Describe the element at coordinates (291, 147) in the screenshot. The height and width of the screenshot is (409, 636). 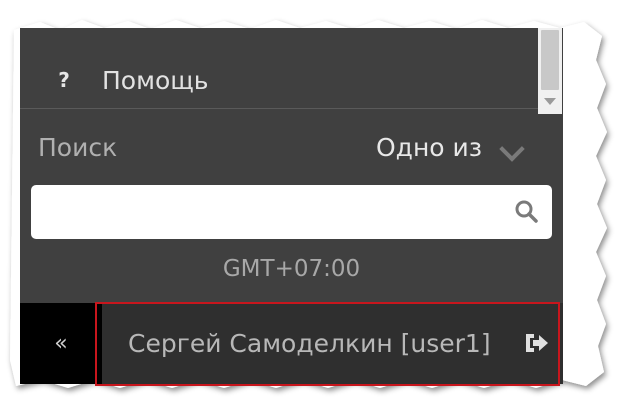
I see `search-header: Поиск Одно из` at that location.